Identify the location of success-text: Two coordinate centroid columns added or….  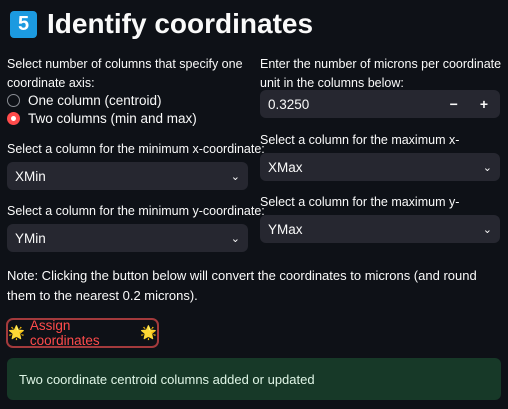
(167, 379).